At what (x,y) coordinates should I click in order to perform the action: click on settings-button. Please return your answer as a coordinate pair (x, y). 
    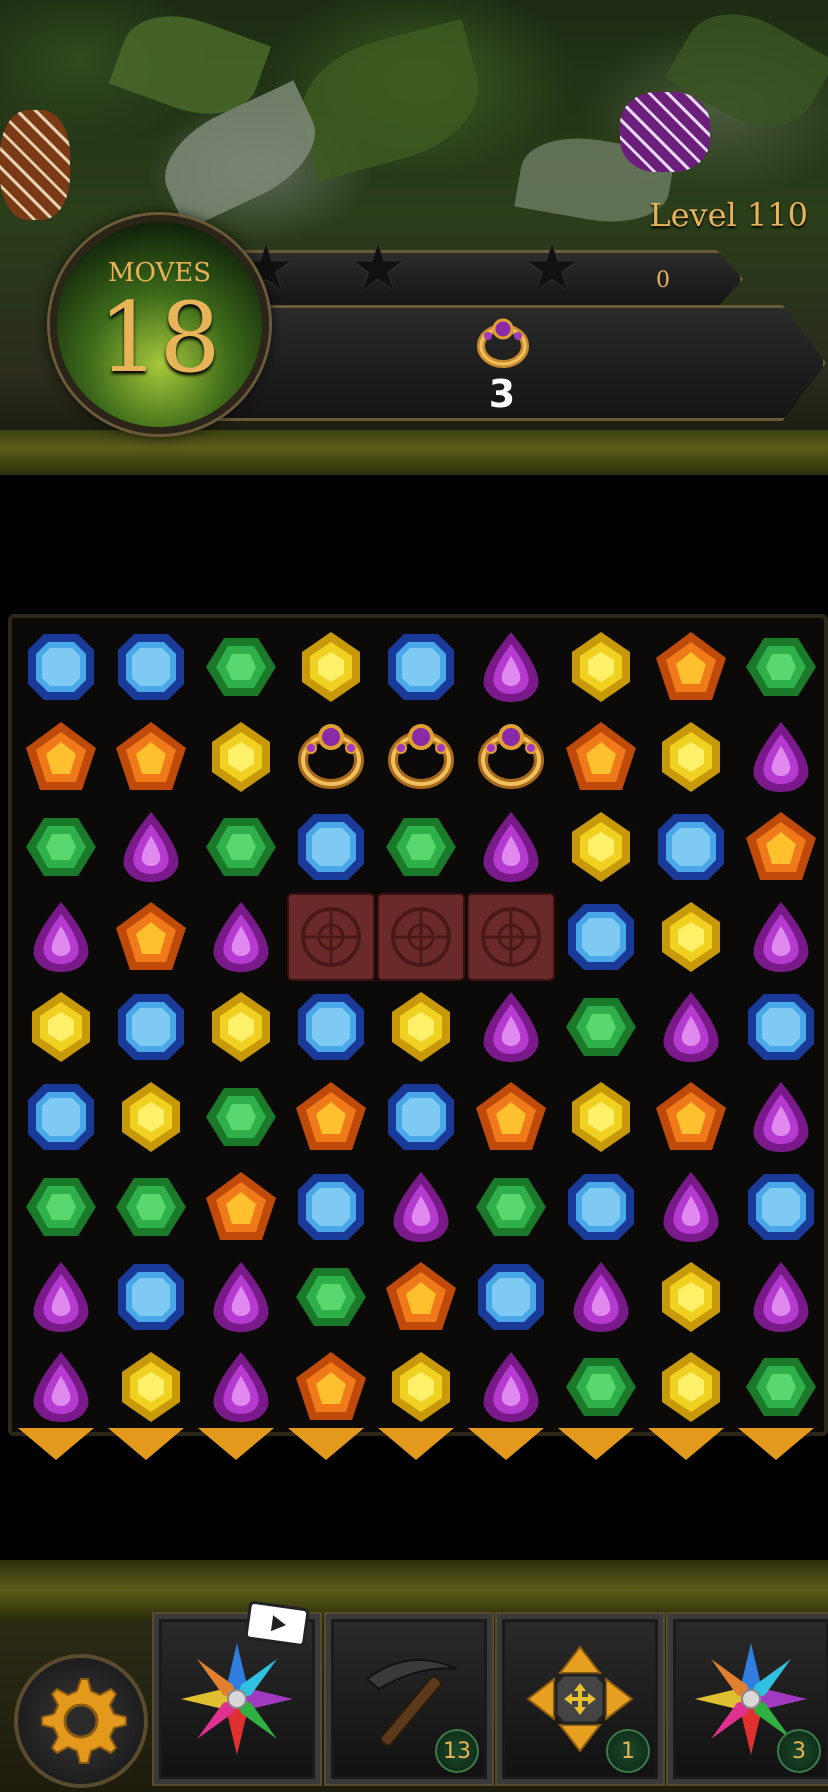
    Looking at the image, I should click on (81, 1721).